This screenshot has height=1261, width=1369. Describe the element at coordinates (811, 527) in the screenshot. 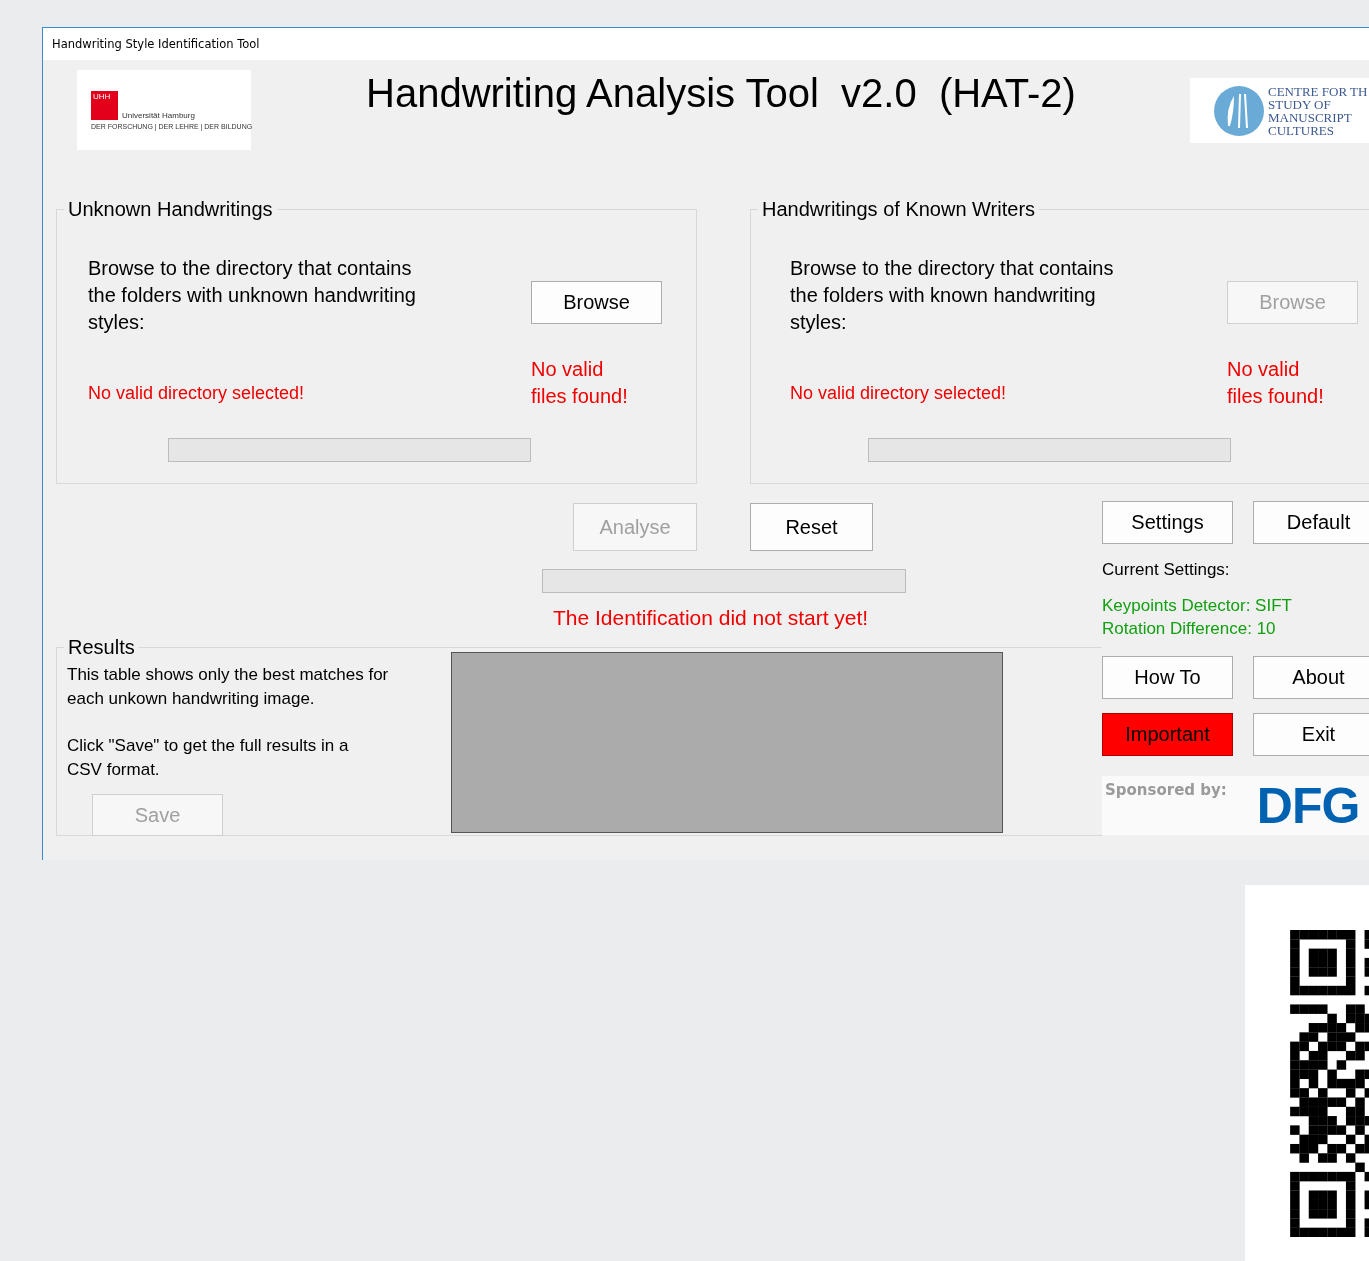

I see `reset-button: Reset` at that location.